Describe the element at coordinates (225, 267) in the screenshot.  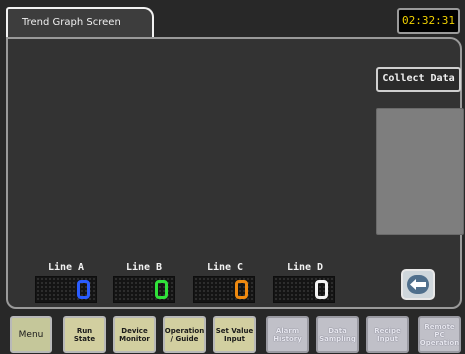
I see `line-c-label: Line C` at that location.